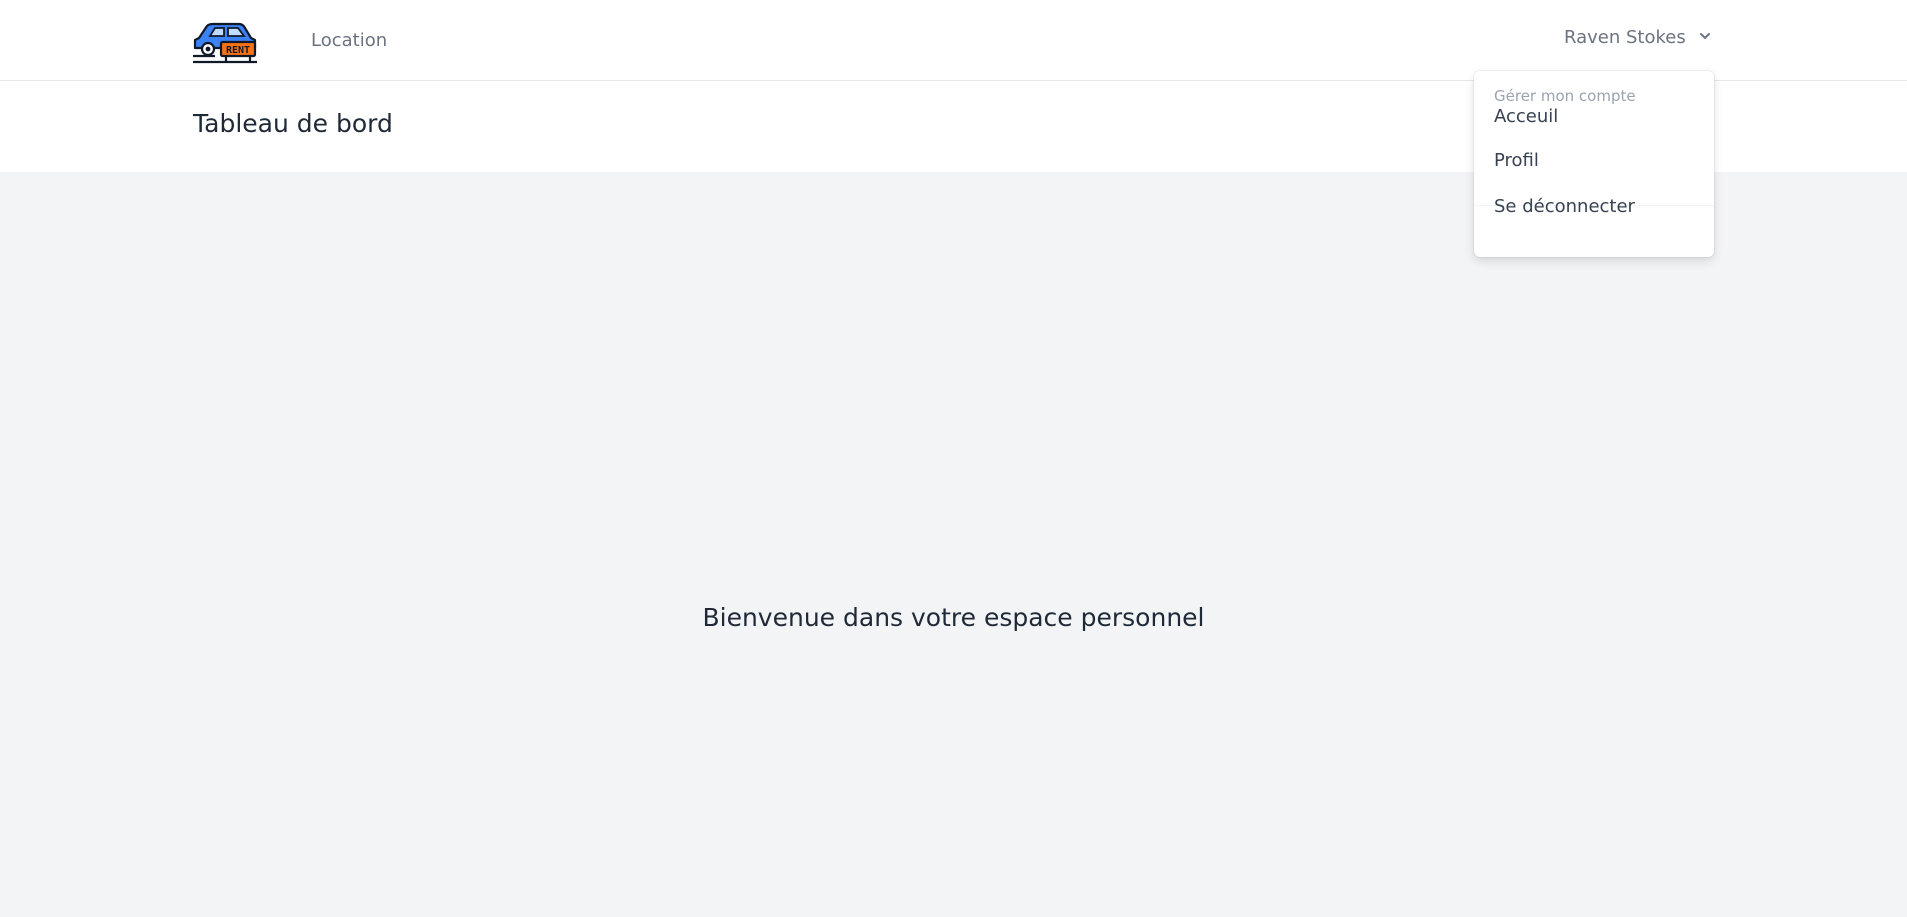 The height and width of the screenshot is (917, 1907). What do you see at coordinates (1594, 117) in the screenshot?
I see `dropdown-item-acceuil: Acceuil` at bounding box center [1594, 117].